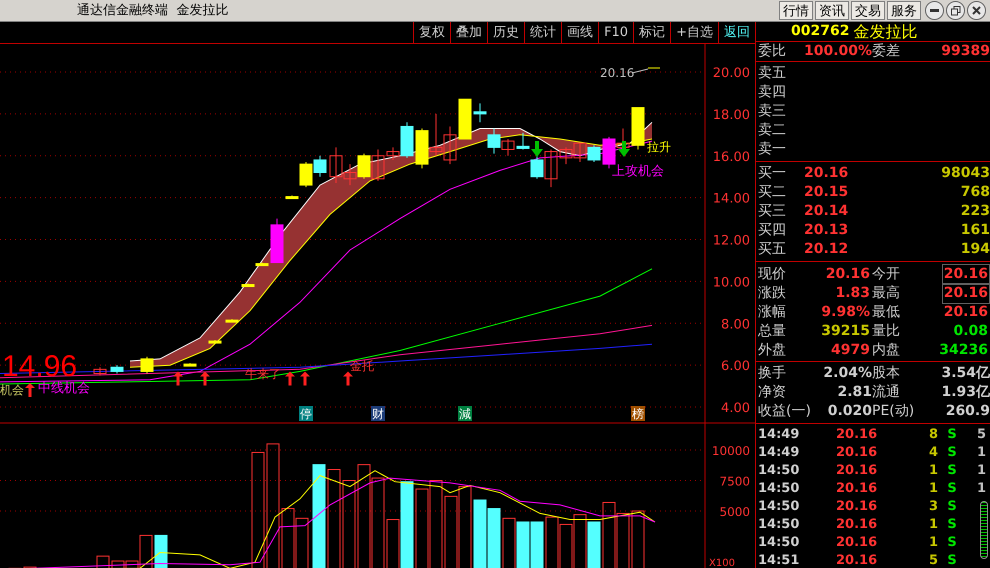 Image resolution: width=990 pixels, height=568 pixels. Describe the element at coordinates (734, 512) in the screenshot. I see `volume-axis-label: 5000` at that location.